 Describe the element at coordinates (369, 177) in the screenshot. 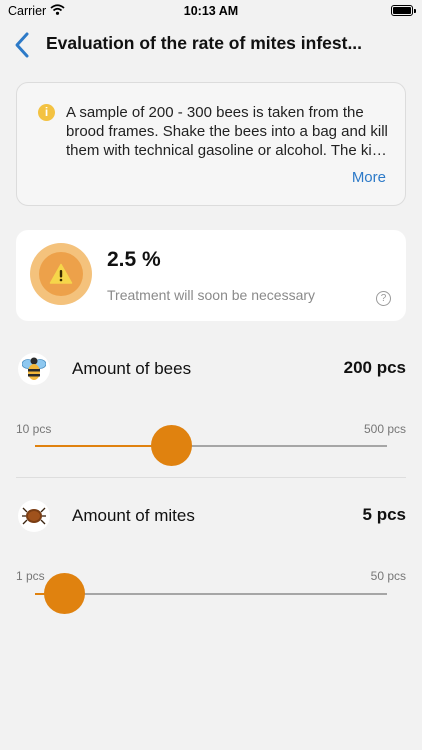

I see `more-link: More` at that location.